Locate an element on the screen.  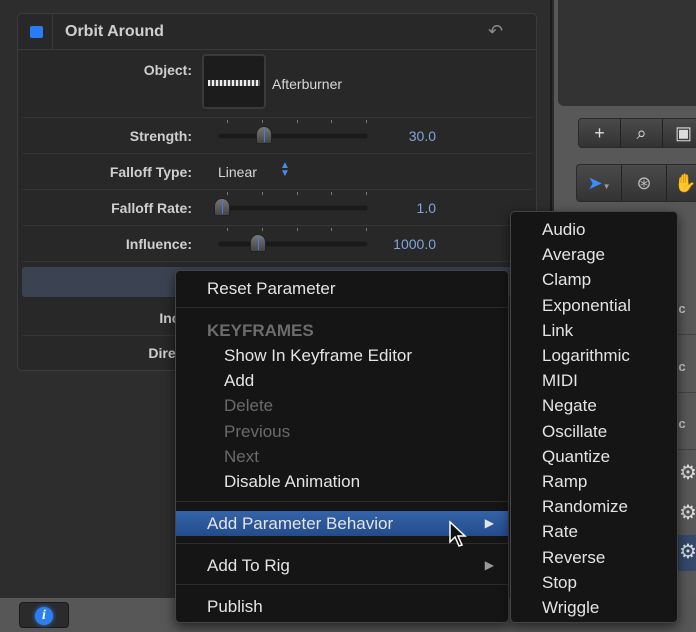
person-icon: ▣ is located at coordinates (679, 133).